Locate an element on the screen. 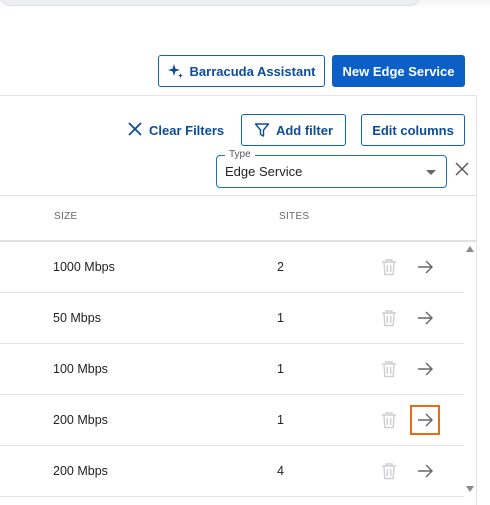 This screenshot has height=505, width=490. new-edge-service-button: New Edge Service is located at coordinates (398, 71).